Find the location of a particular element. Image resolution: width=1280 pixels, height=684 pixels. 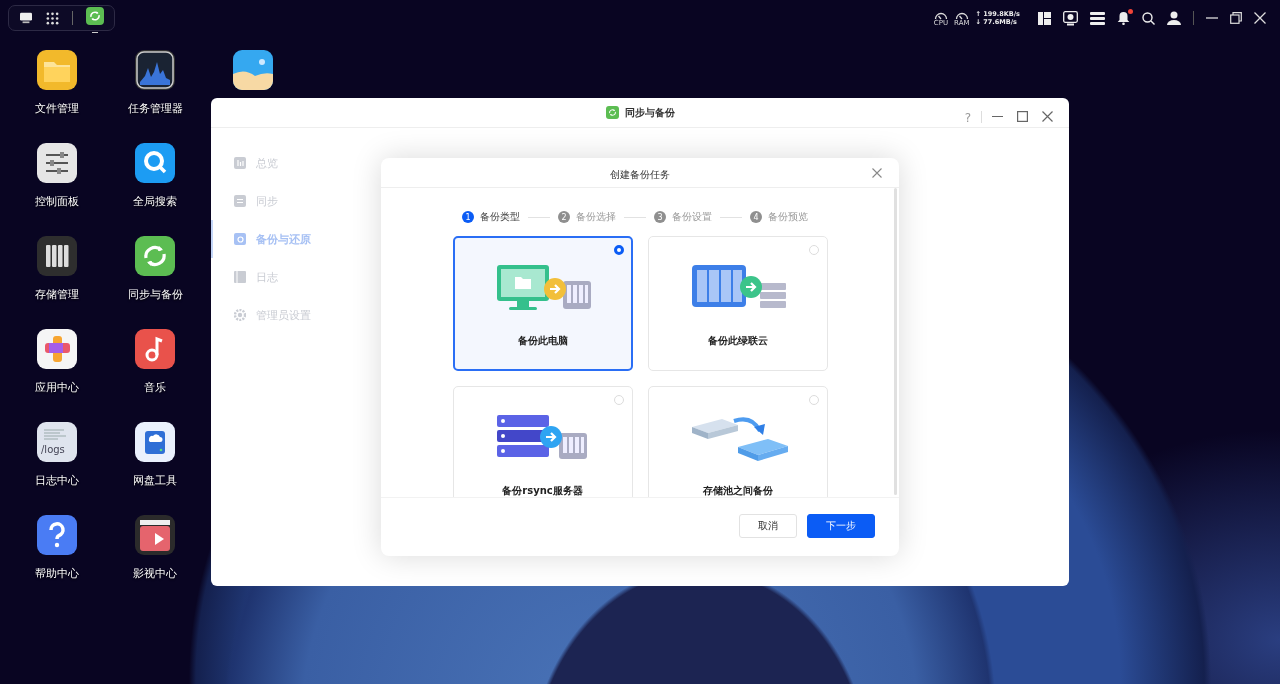

gear-icon is located at coordinates (240, 315).